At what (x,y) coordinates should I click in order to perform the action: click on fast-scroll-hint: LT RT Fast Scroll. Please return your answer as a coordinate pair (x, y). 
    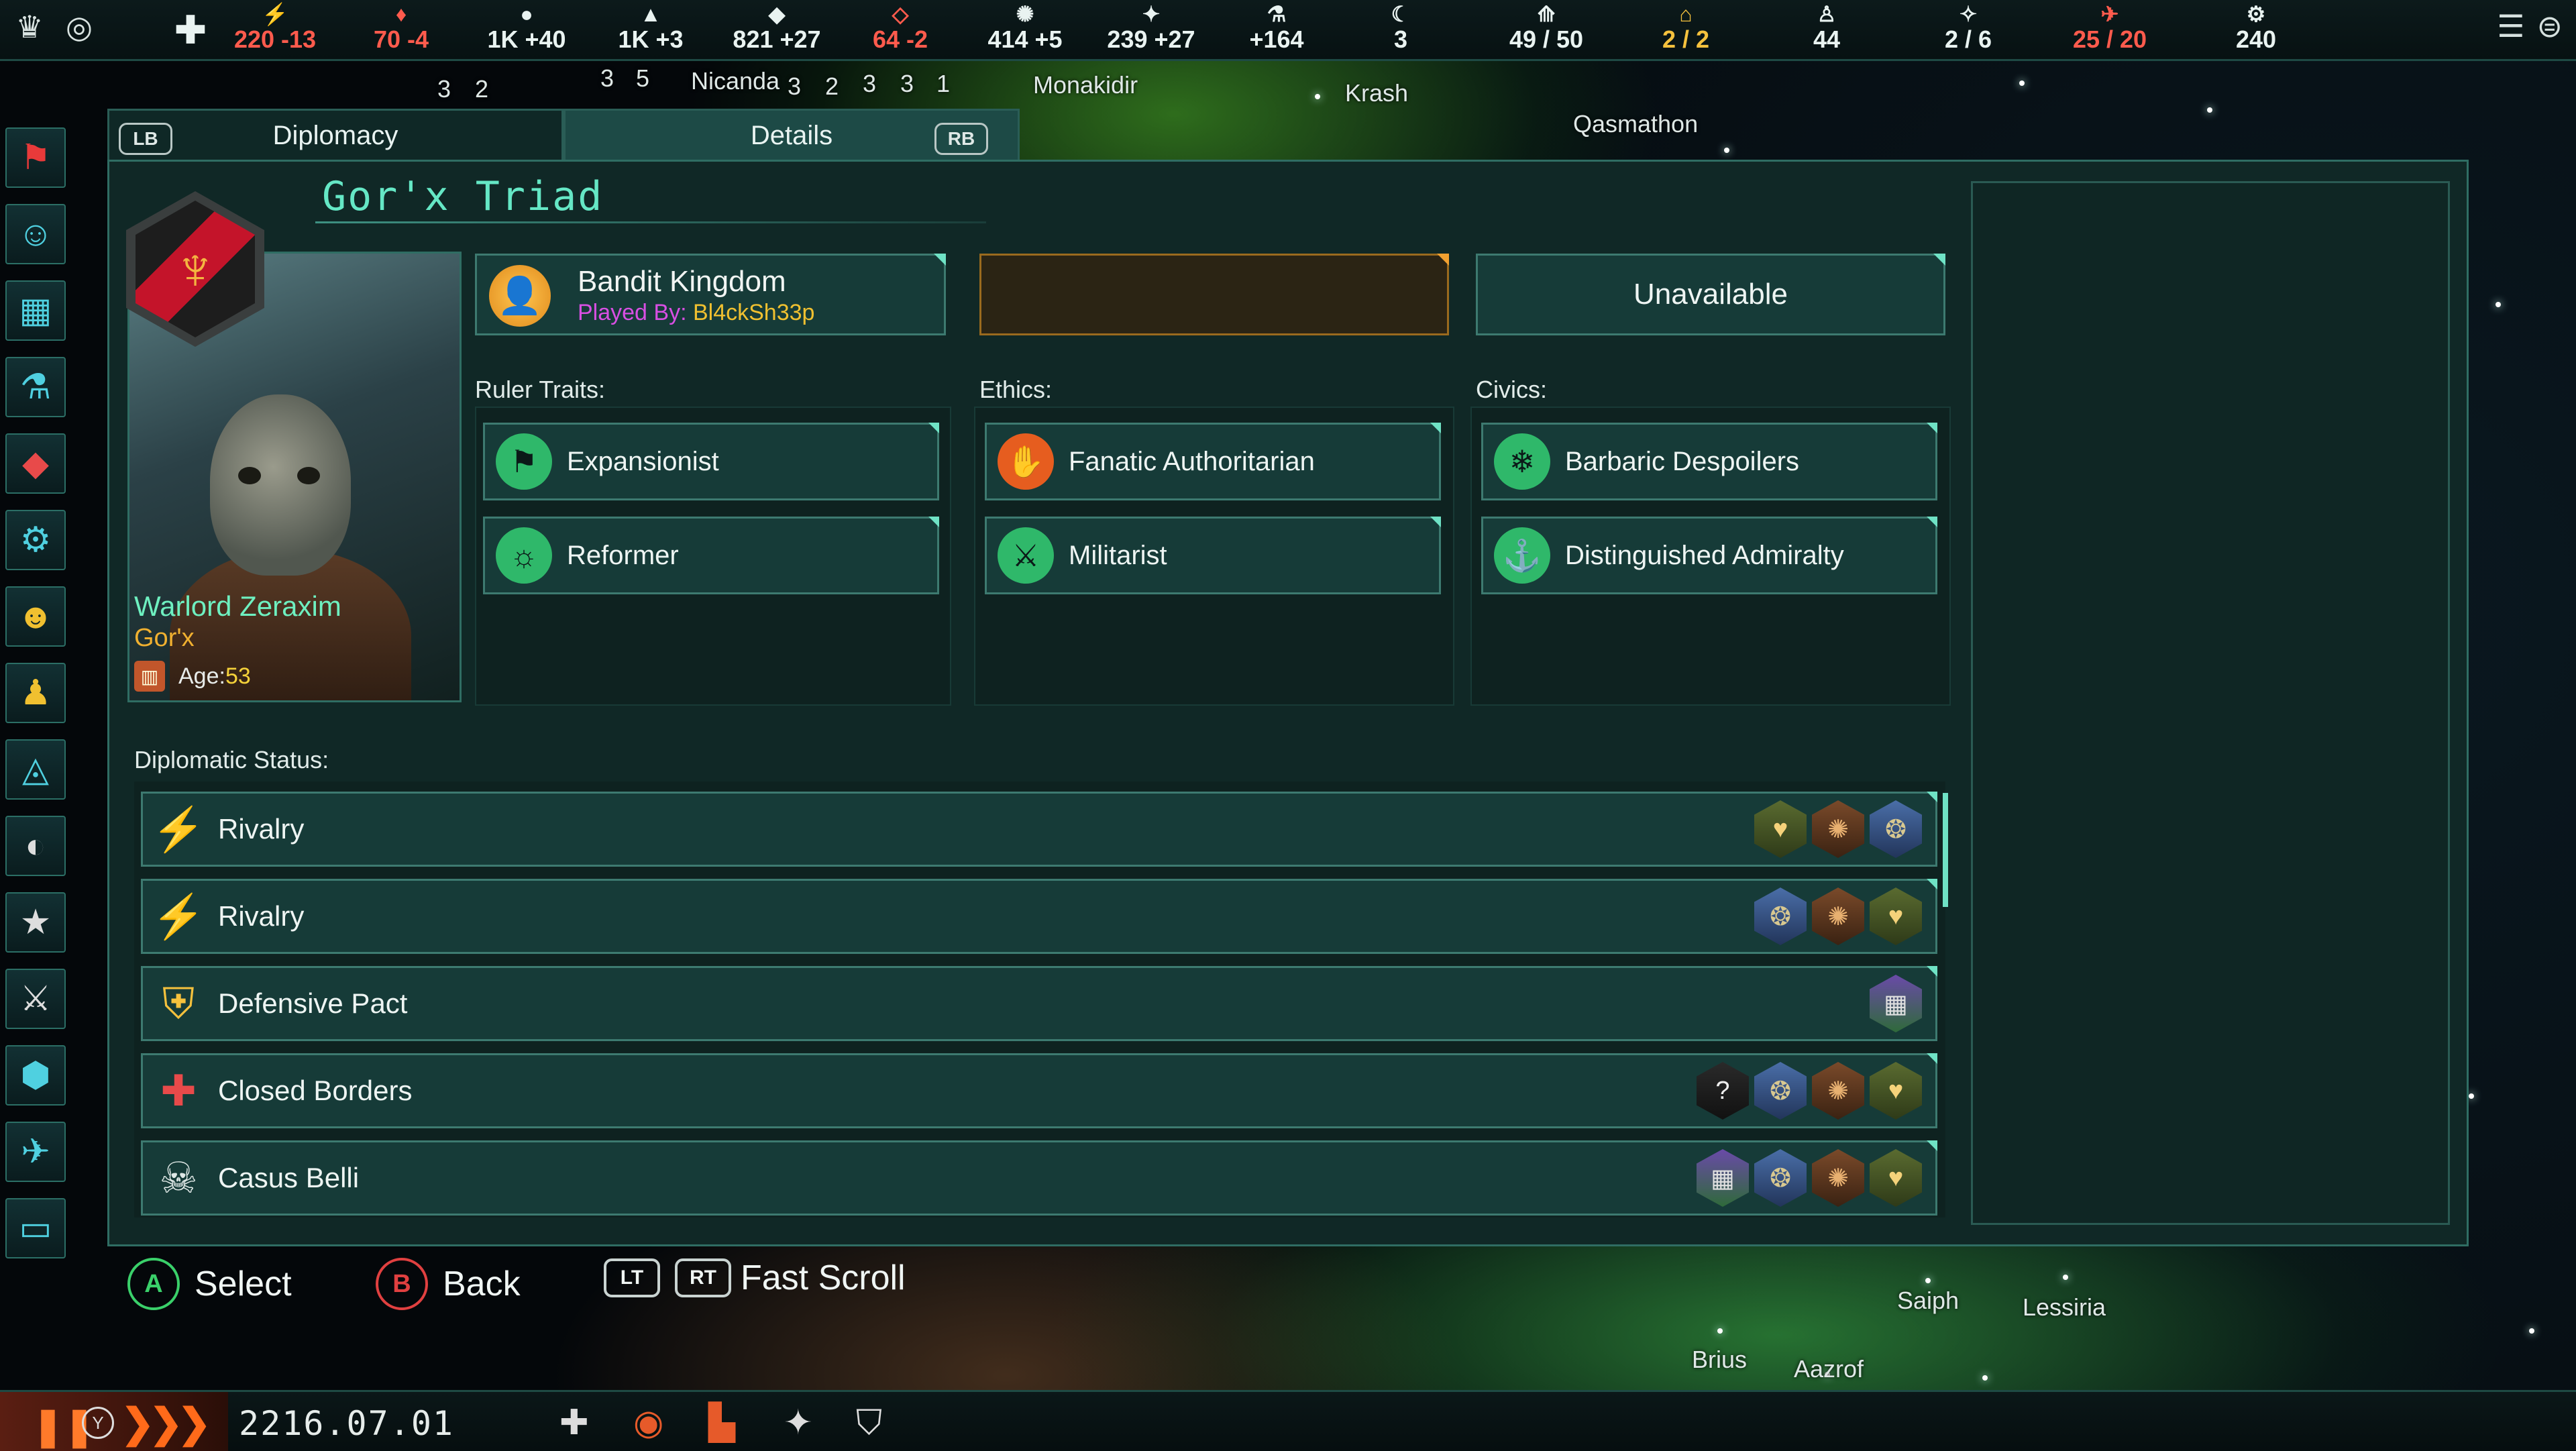
    Looking at the image, I should click on (755, 1278).